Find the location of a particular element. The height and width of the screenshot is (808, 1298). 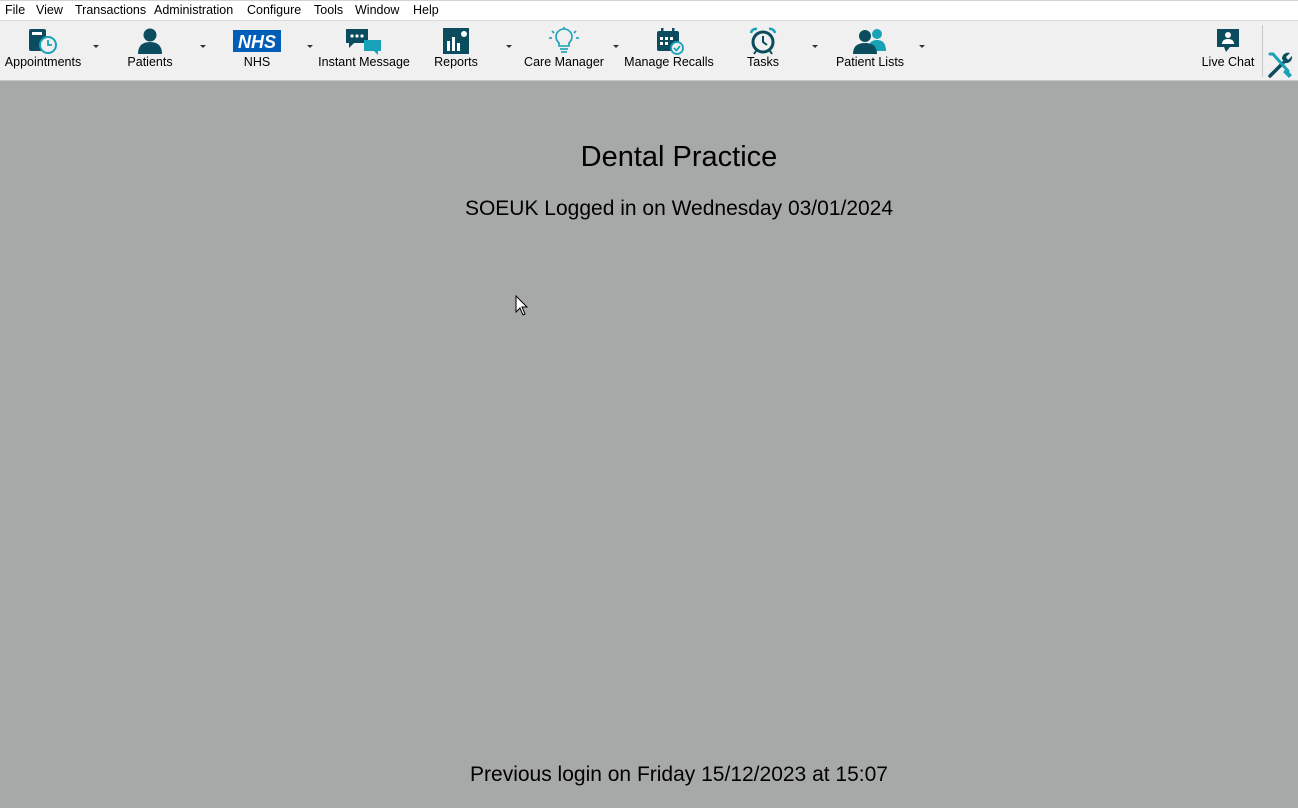

appointments-label: Appointments is located at coordinates (43, 62).